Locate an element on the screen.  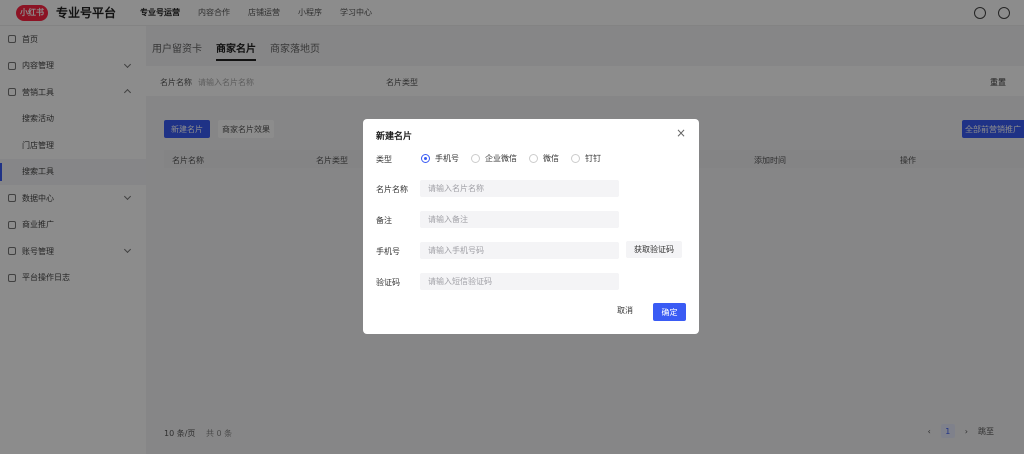
note-label: 备注 is located at coordinates (384, 220).